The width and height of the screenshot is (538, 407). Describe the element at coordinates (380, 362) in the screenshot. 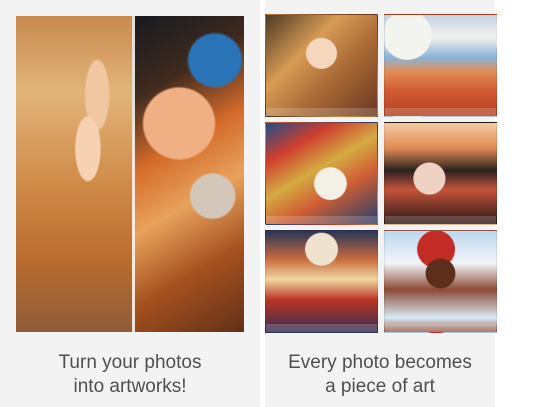

I see `right-caption-line-1: Every photo becomes` at that location.